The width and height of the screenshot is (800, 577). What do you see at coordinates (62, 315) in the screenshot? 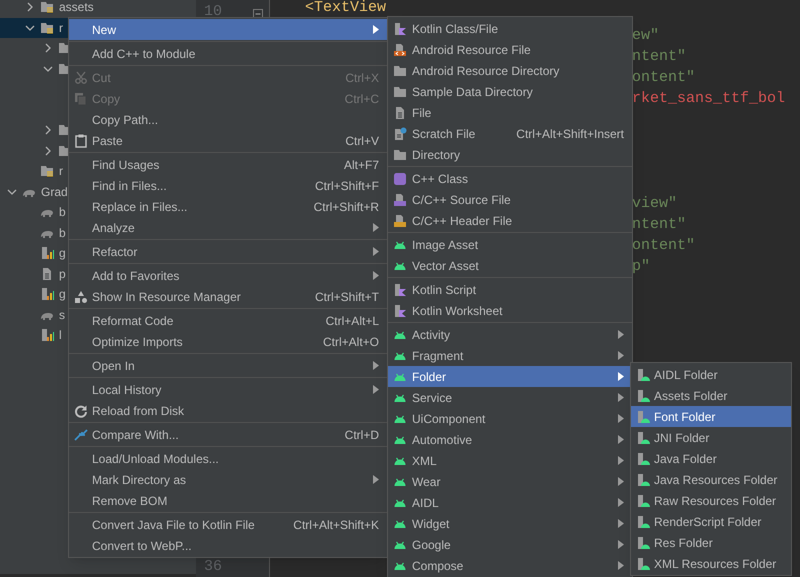
I see `tree-label: s` at bounding box center [62, 315].